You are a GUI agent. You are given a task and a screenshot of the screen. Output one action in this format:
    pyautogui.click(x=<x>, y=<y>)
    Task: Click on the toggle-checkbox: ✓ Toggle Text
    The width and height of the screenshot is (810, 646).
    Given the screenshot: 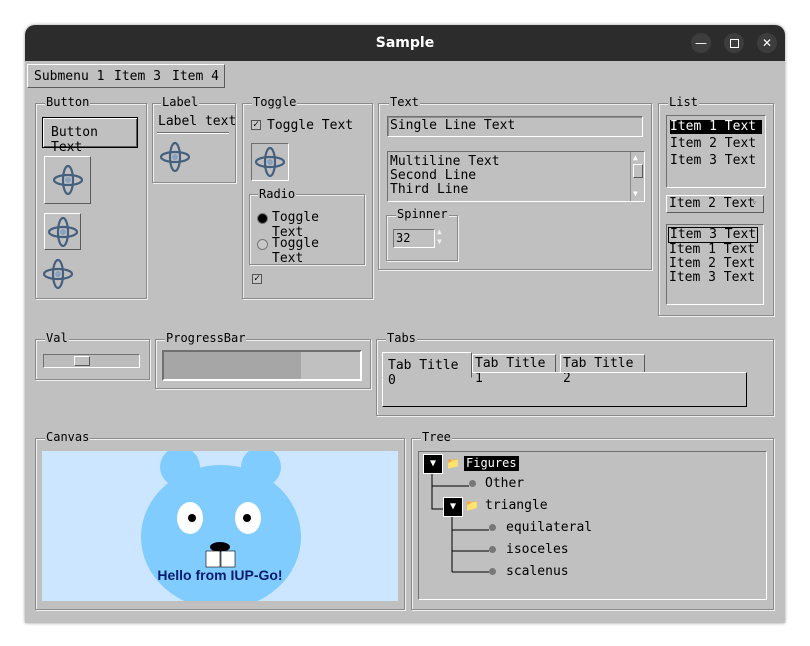 What is the action you would take?
    pyautogui.click(x=306, y=126)
    